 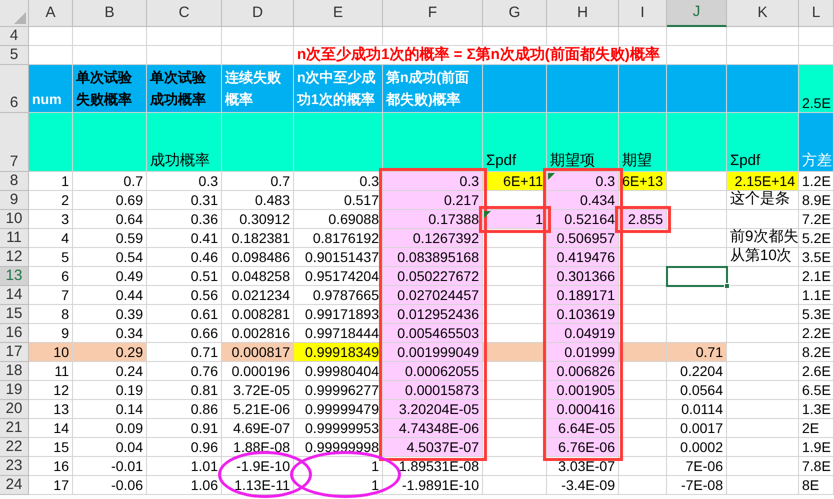 I want to click on table-cell: 0.09, so click(x=110, y=428).